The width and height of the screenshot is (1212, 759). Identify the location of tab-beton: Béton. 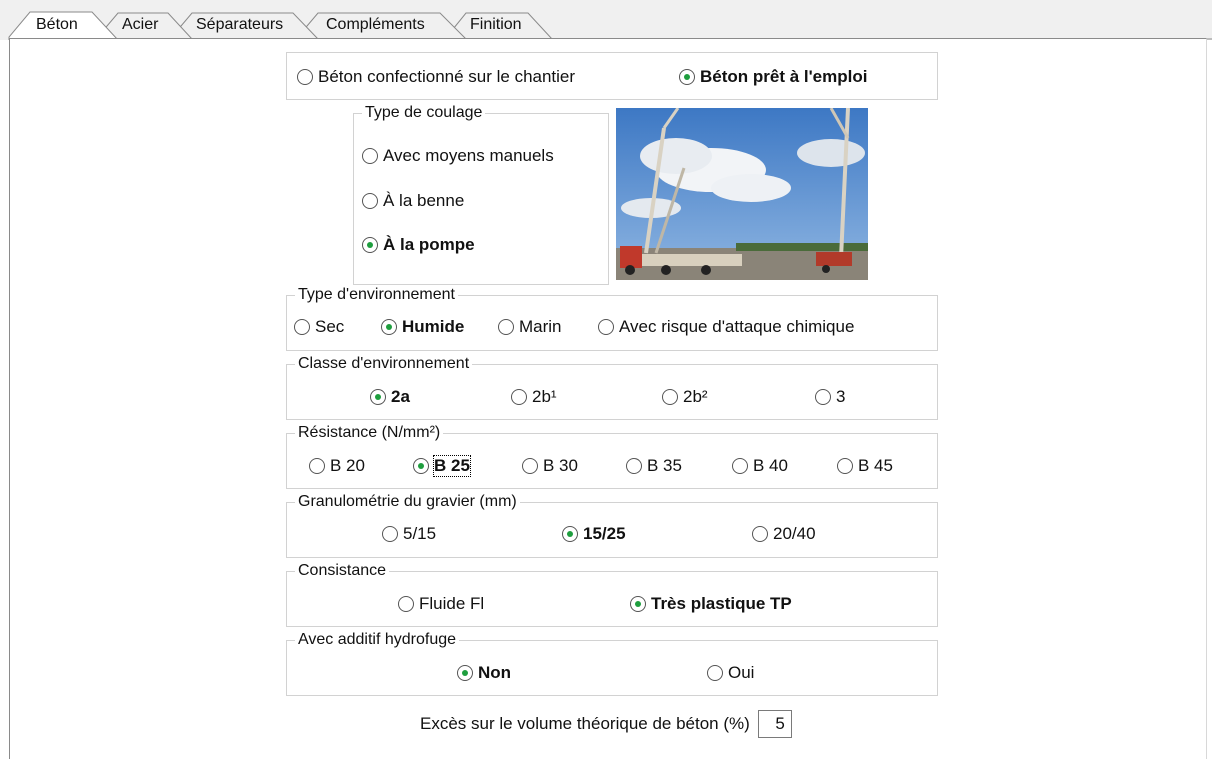
(57, 25).